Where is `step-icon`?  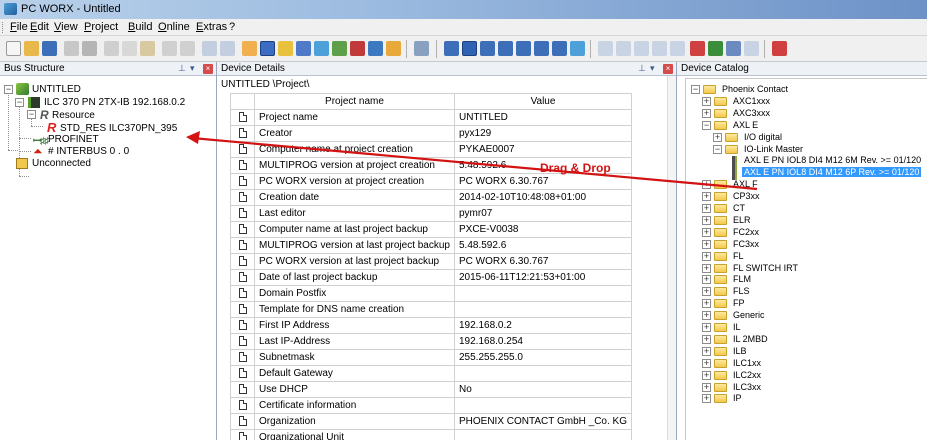 step-icon is located at coordinates (751, 48).